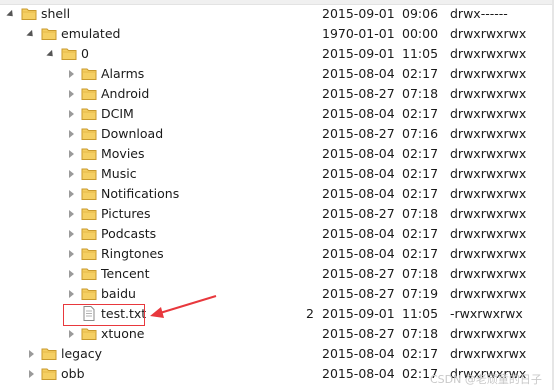  I want to click on annotation-arrow-icon, so click(183, 306).